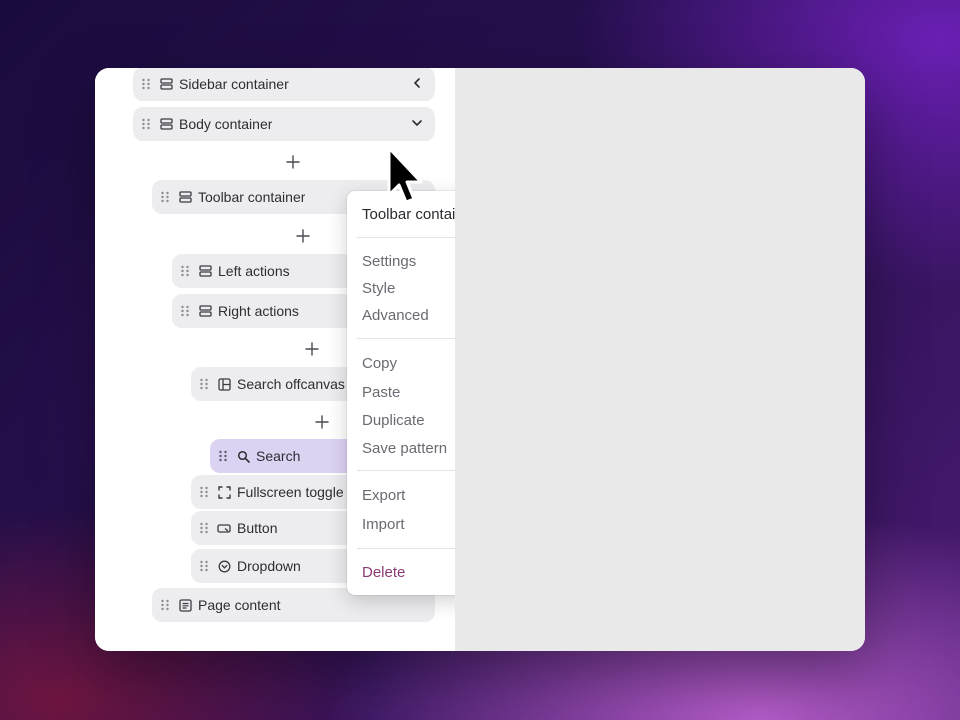  I want to click on menu-item-label: Export, so click(384, 495).